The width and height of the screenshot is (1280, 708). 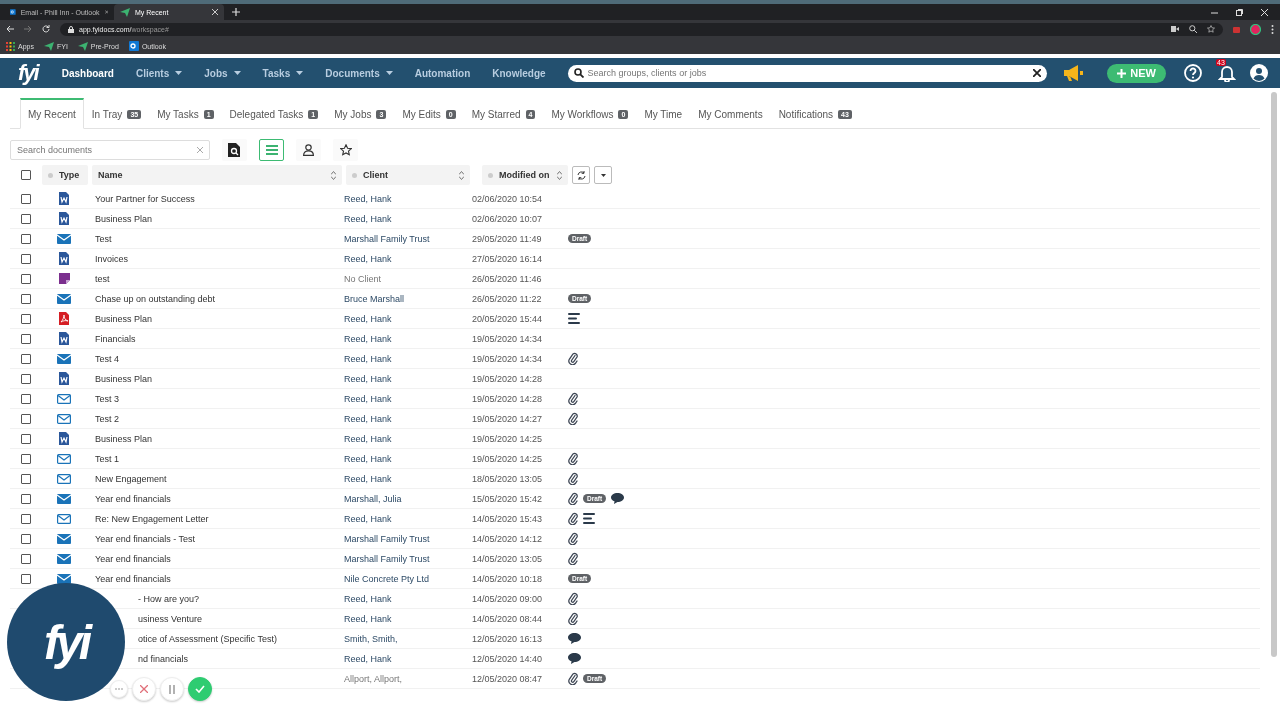 What do you see at coordinates (1255, 29) in the screenshot?
I see `profile-avatar-icon` at bounding box center [1255, 29].